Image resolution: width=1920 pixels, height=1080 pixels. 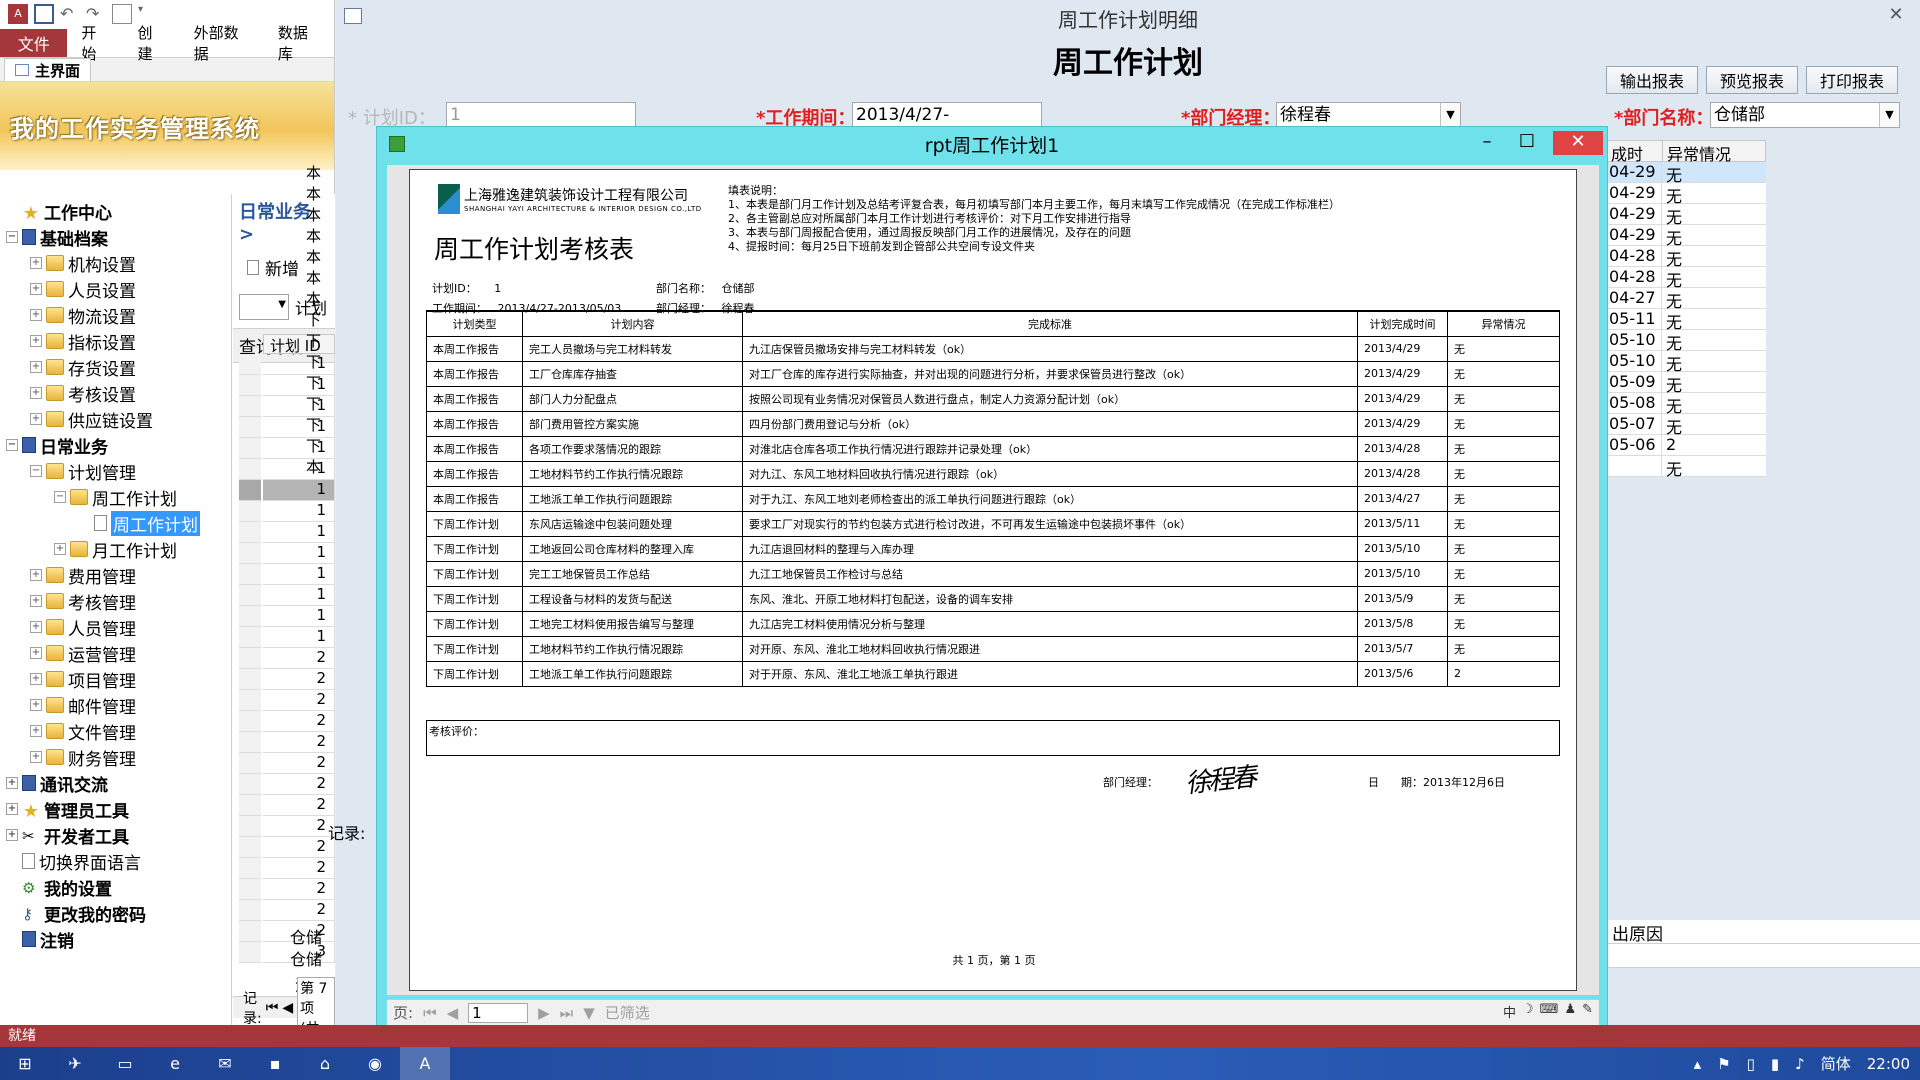 I want to click on table-row: 05-10 无, so click(x=1686, y=341).